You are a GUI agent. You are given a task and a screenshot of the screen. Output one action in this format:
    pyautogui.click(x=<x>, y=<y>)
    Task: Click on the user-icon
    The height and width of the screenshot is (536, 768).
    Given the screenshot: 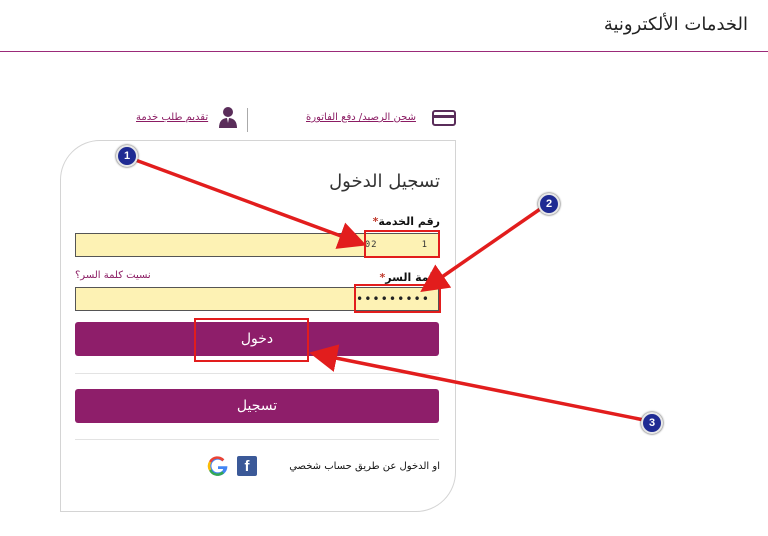 What is the action you would take?
    pyautogui.click(x=228, y=118)
    